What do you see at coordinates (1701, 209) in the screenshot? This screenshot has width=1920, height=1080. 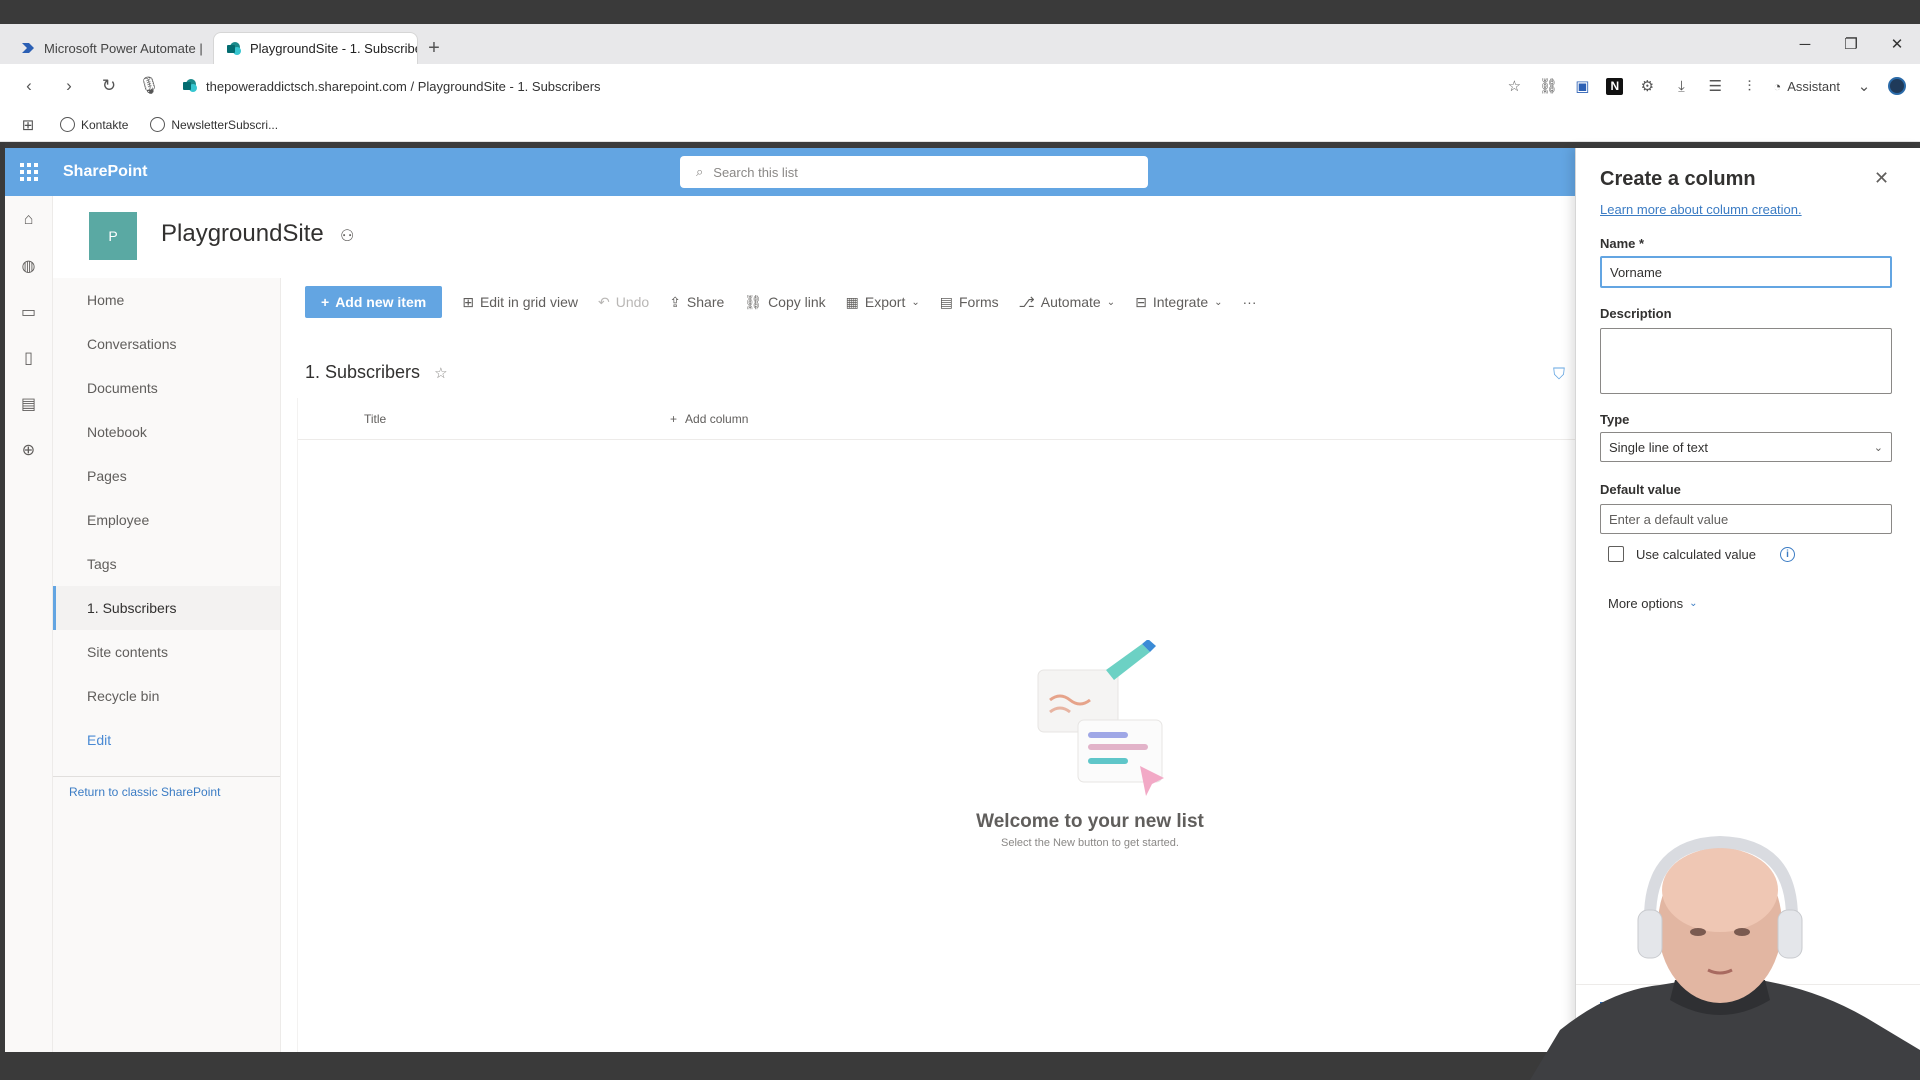 I see `learn-more-link: Learn more about column creation.` at bounding box center [1701, 209].